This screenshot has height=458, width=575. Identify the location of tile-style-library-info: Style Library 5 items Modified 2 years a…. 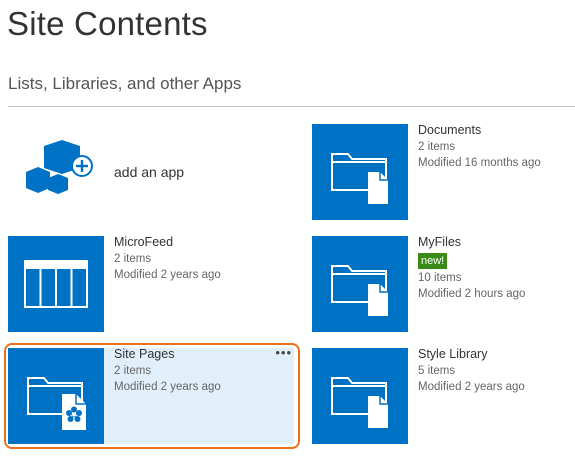
(496, 370).